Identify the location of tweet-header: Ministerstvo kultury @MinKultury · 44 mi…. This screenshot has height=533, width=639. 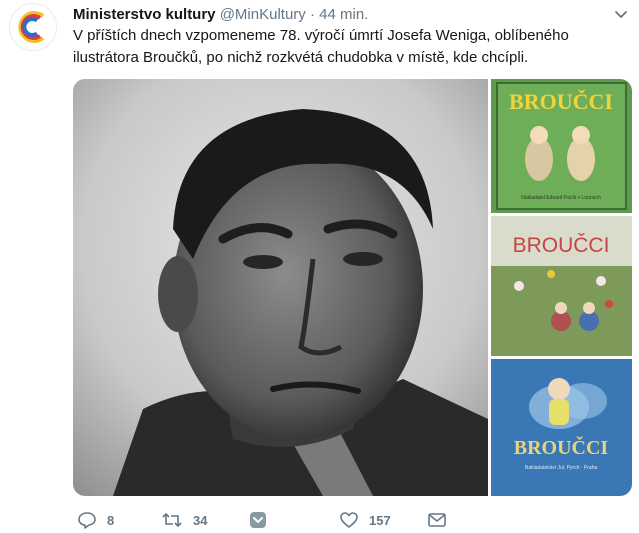
(220, 15).